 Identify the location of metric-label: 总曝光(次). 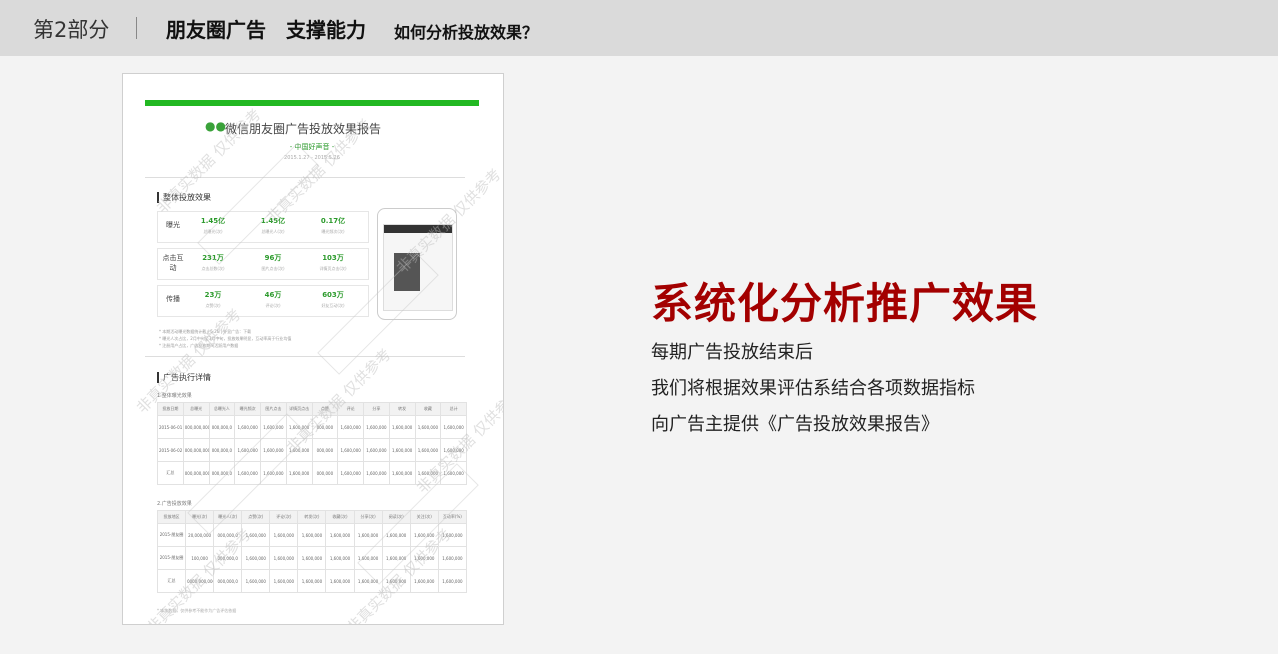
(213, 231).